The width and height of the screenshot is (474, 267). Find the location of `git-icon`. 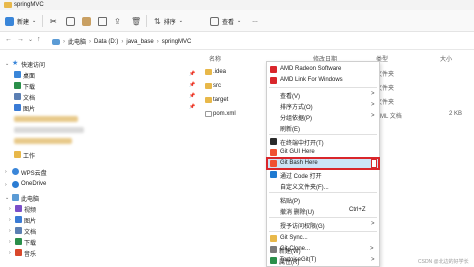

git-icon is located at coordinates (273, 152).